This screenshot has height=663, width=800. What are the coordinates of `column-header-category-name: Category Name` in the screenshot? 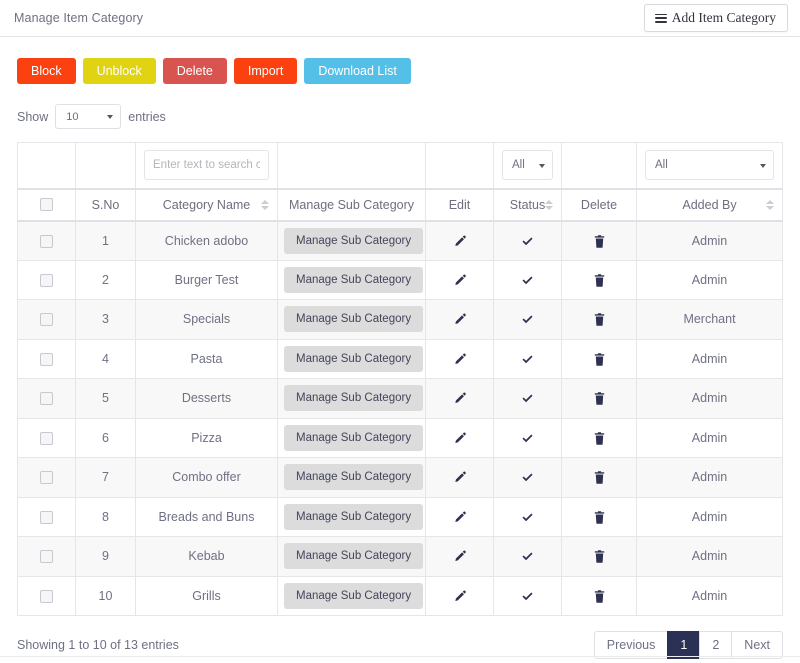 It's located at (206, 205).